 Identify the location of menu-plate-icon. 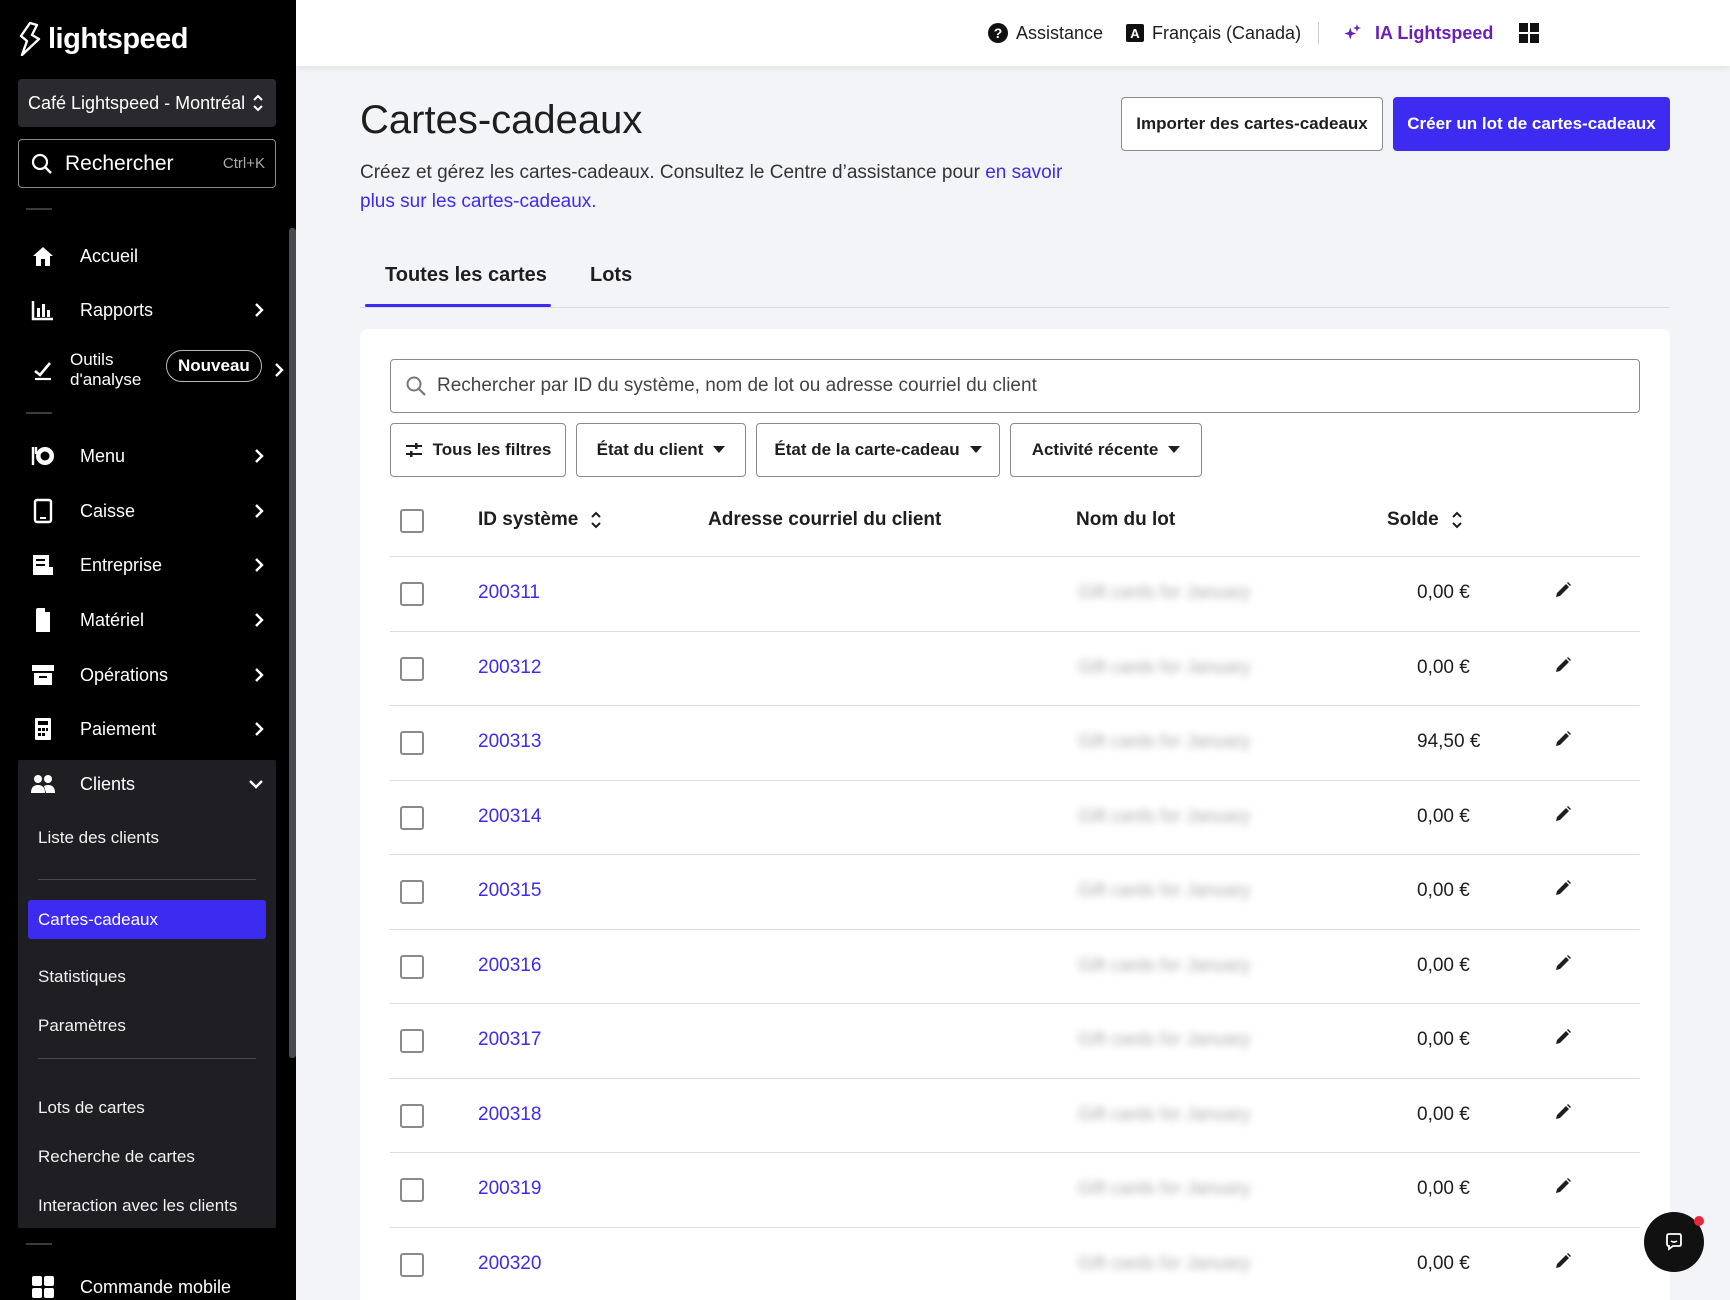
(43, 456).